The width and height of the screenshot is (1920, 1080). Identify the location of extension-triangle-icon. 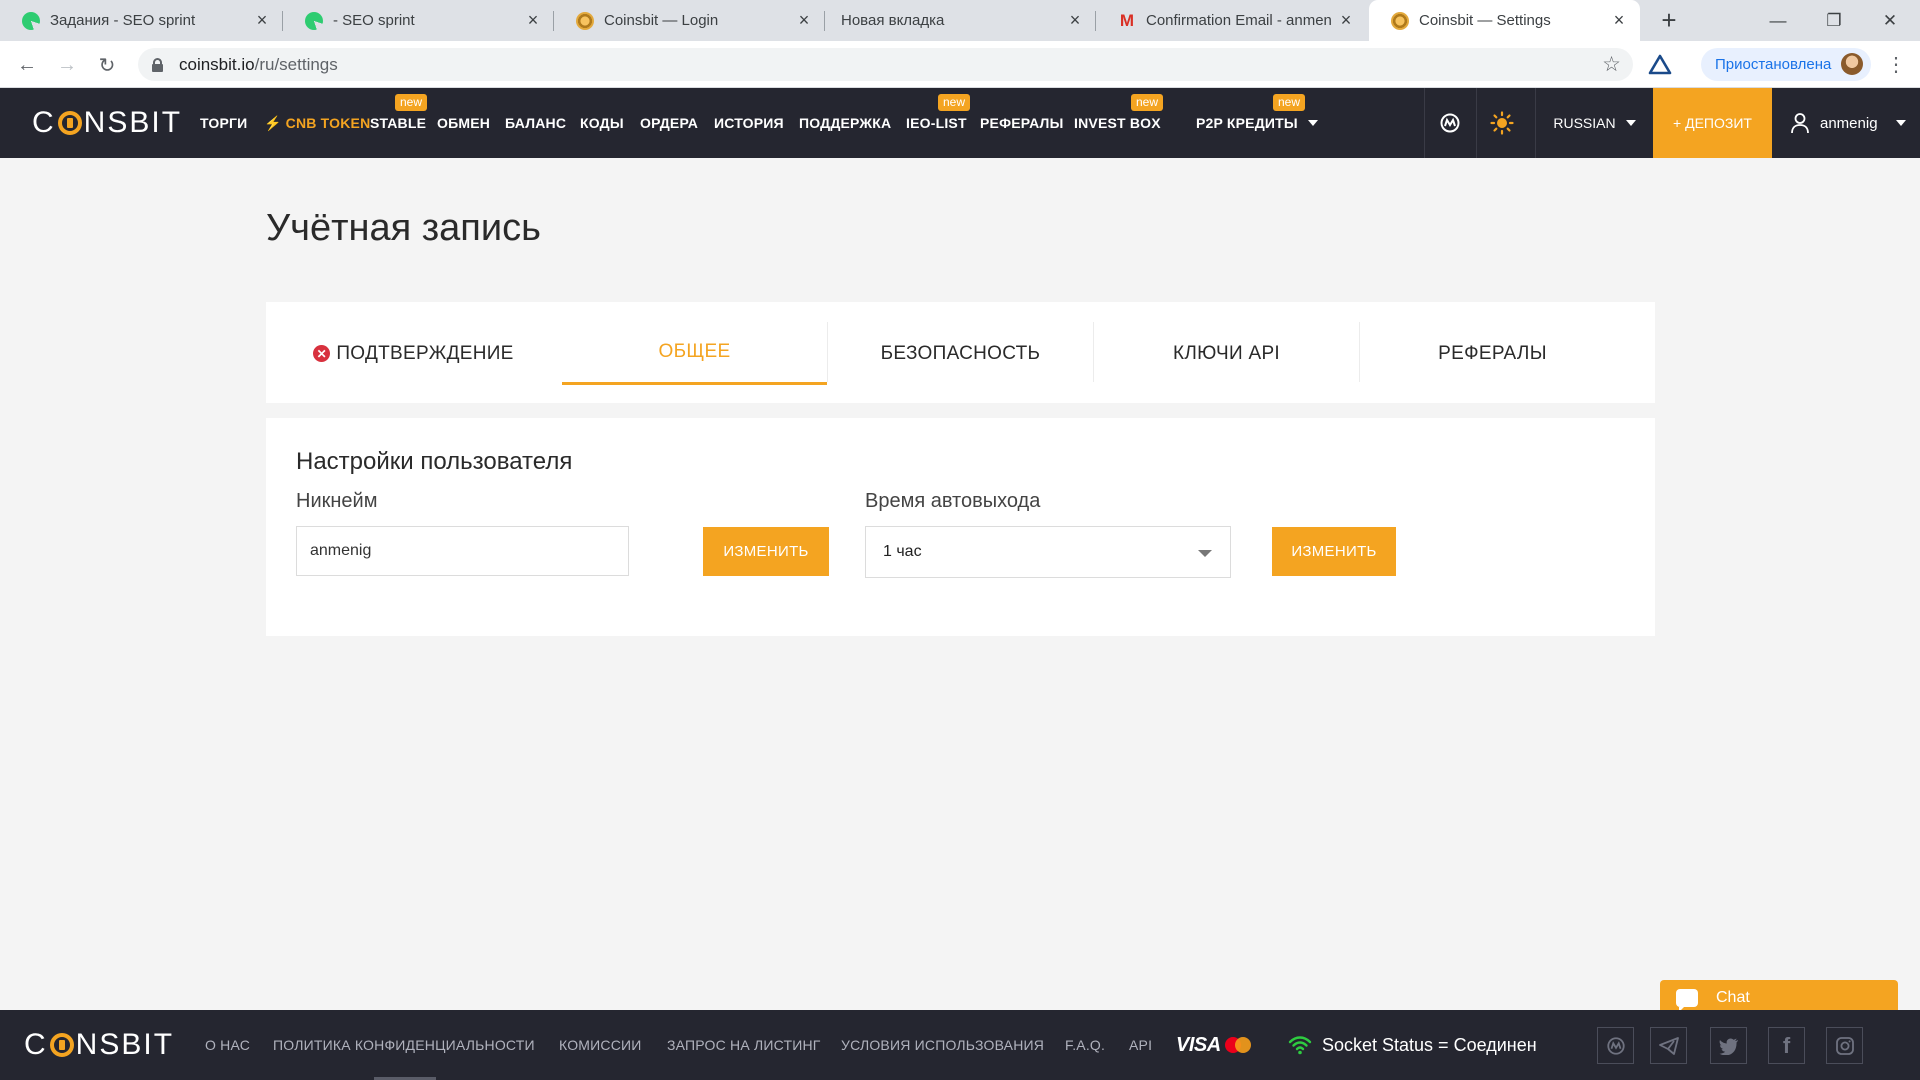
(1660, 65).